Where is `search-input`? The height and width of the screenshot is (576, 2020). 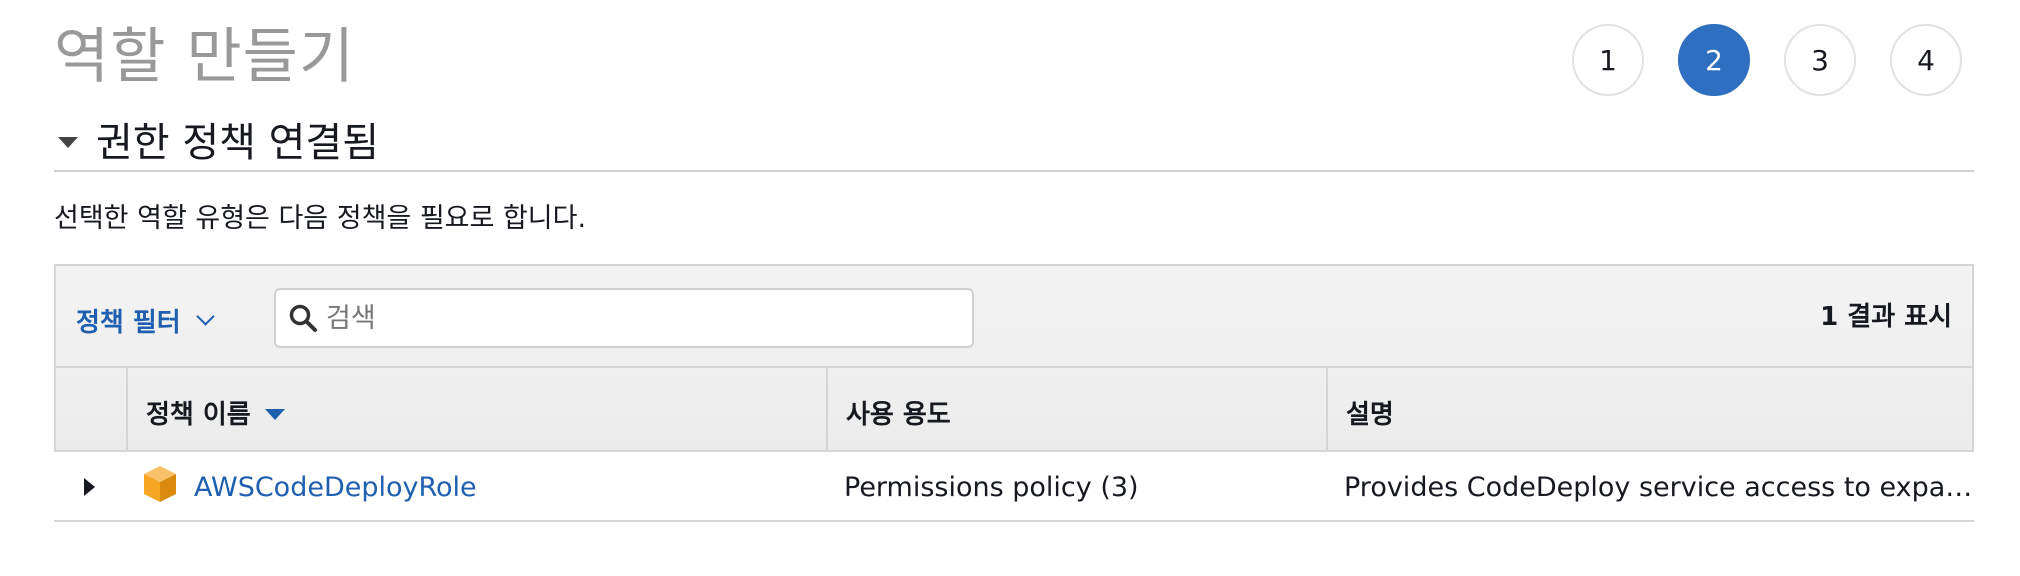 search-input is located at coordinates (626, 318).